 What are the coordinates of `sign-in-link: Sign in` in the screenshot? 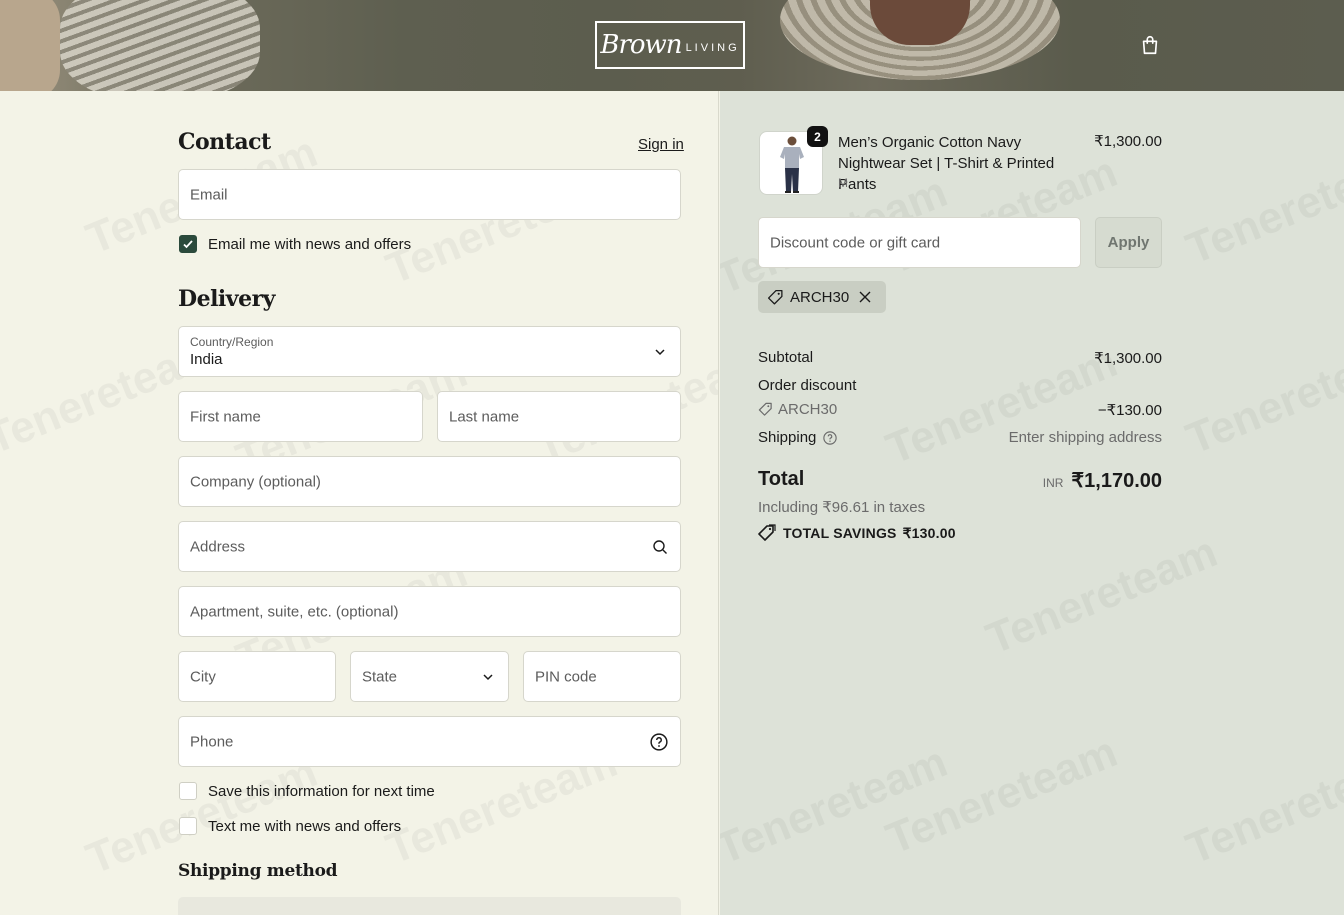 It's located at (661, 144).